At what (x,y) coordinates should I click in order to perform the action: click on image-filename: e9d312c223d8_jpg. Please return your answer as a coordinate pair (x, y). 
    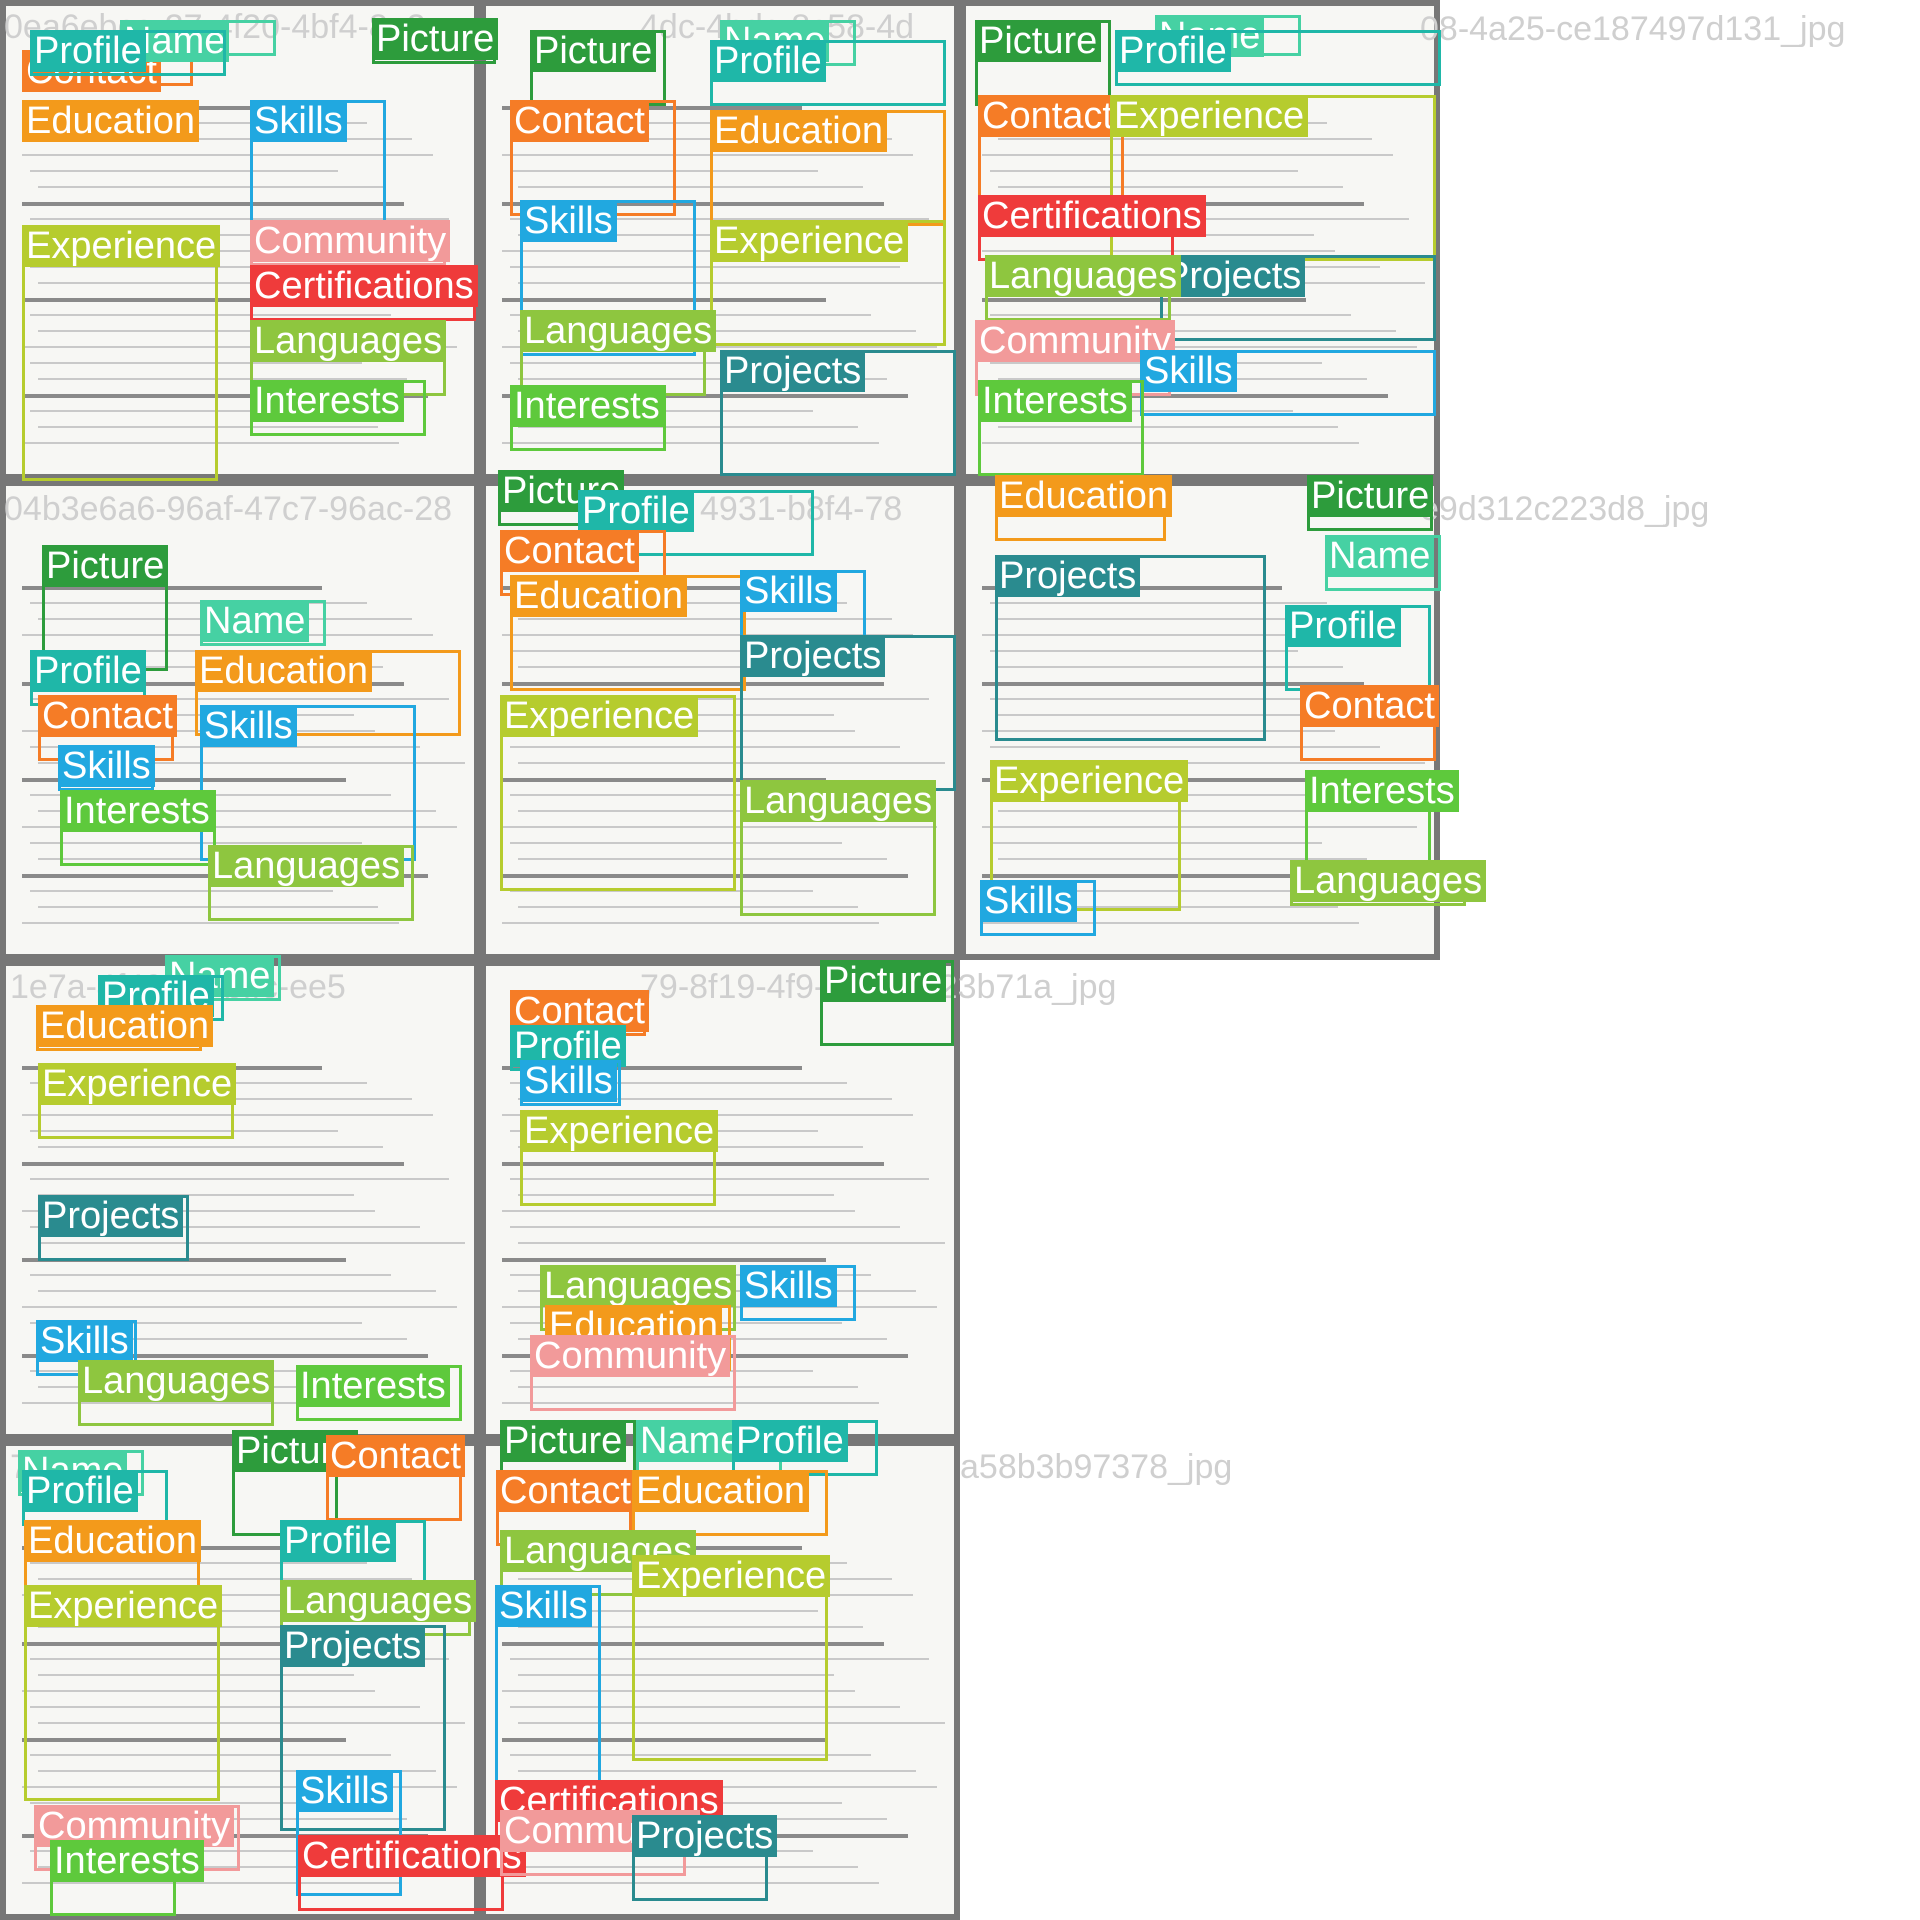
    Looking at the image, I should click on (1565, 509).